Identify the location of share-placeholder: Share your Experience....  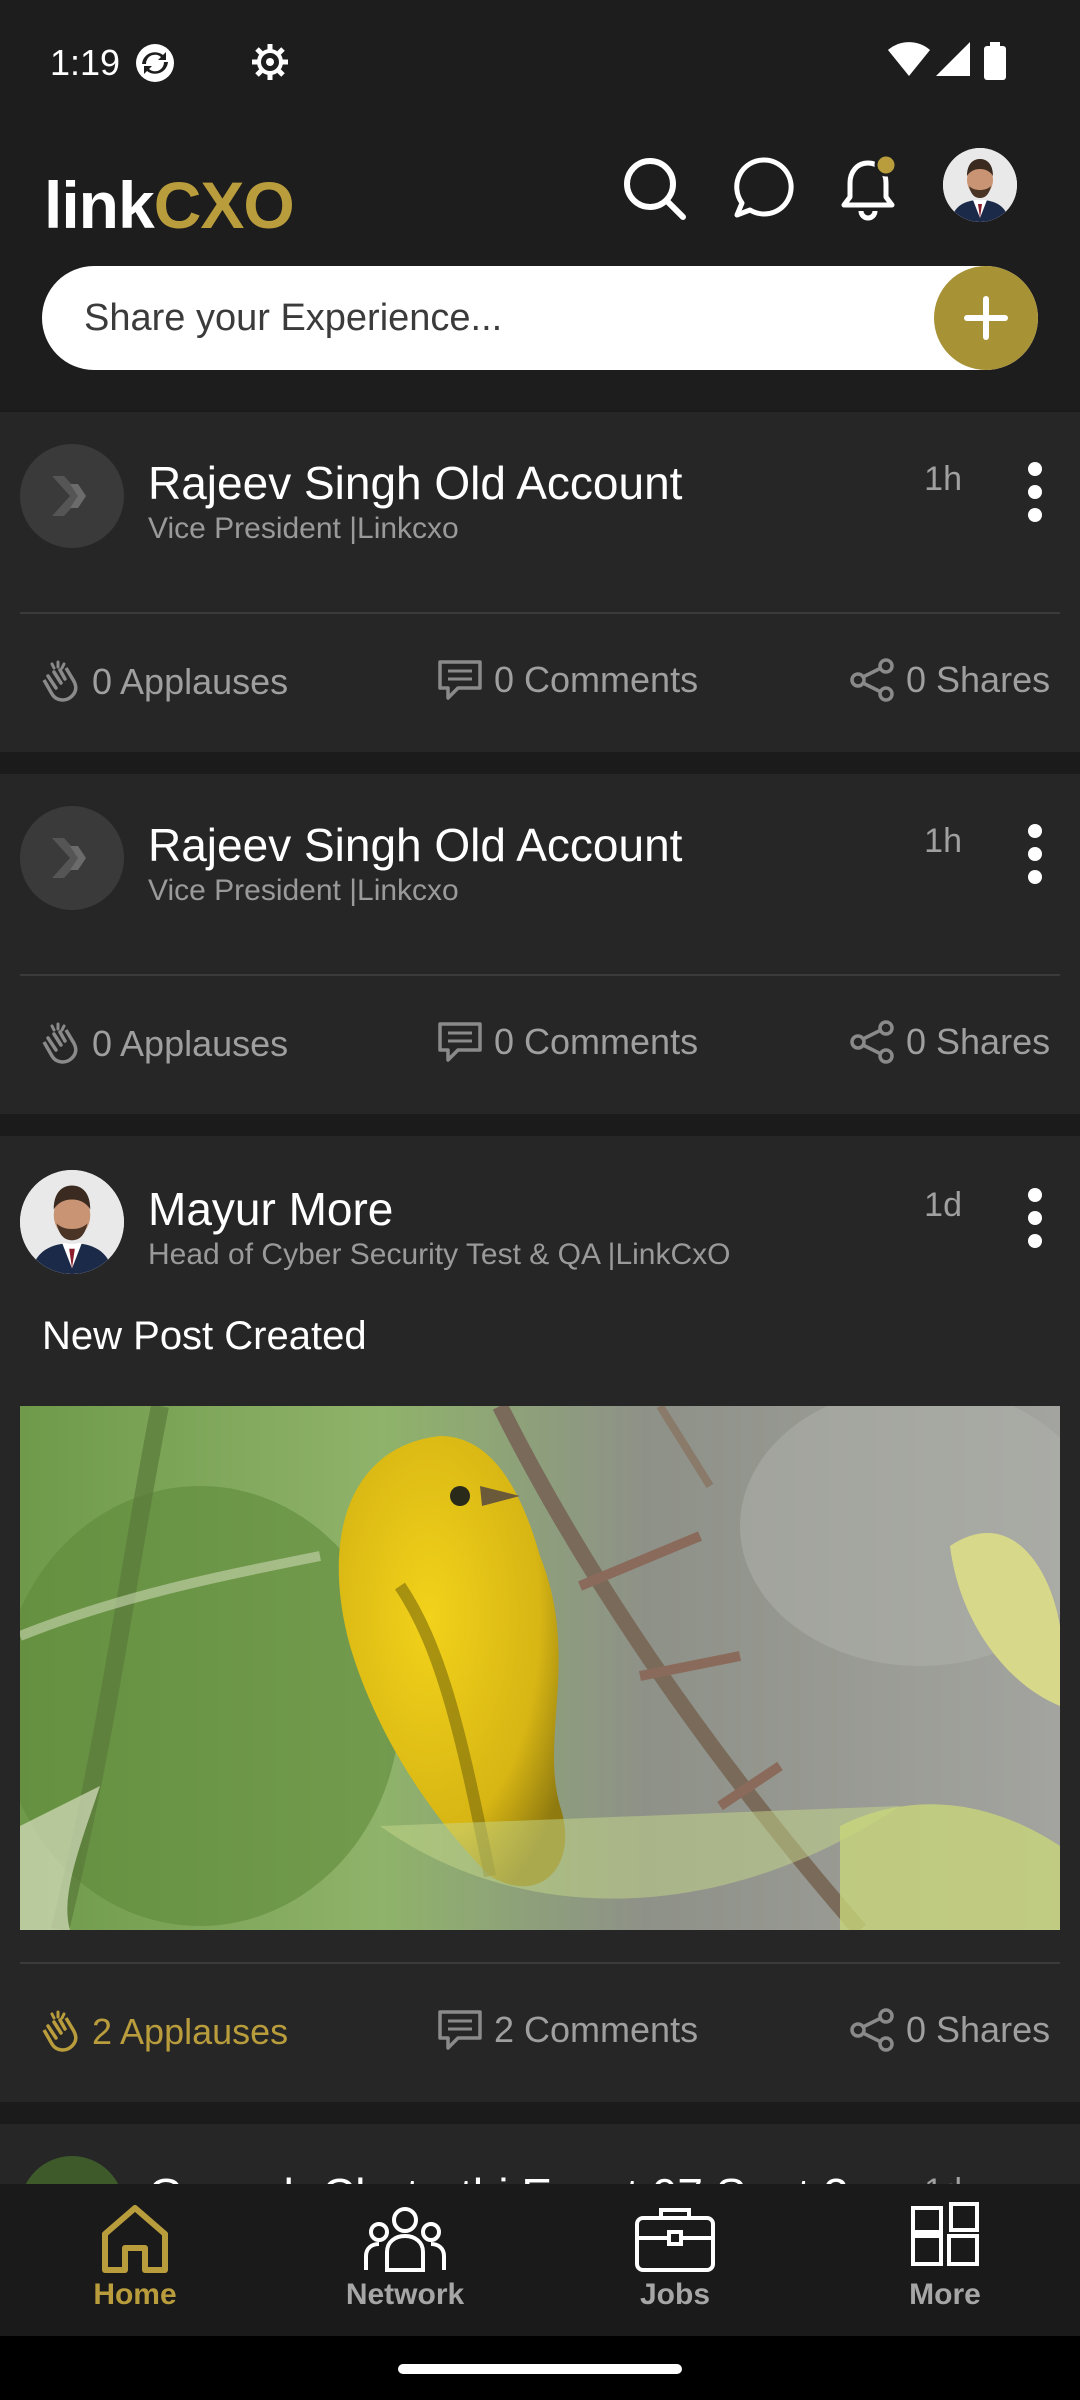
(293, 317).